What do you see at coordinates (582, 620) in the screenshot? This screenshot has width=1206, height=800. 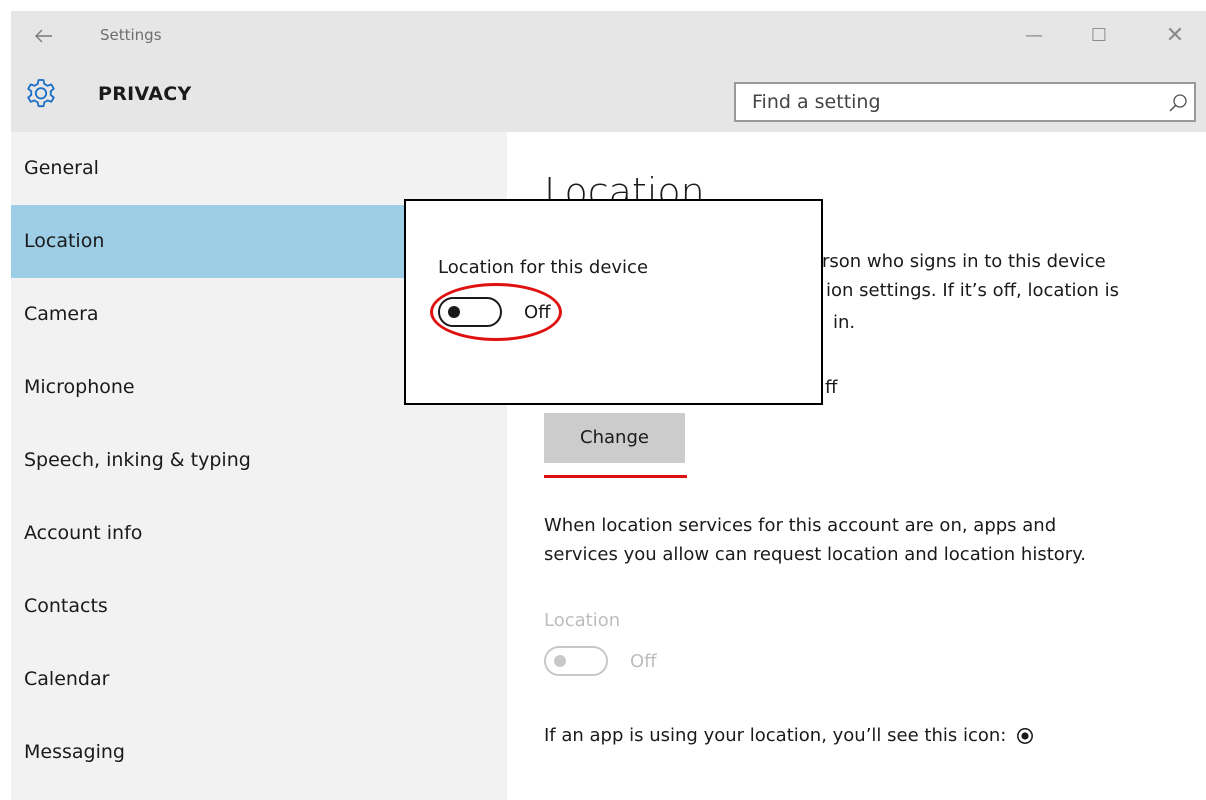 I see `location-toggle-label: Location` at bounding box center [582, 620].